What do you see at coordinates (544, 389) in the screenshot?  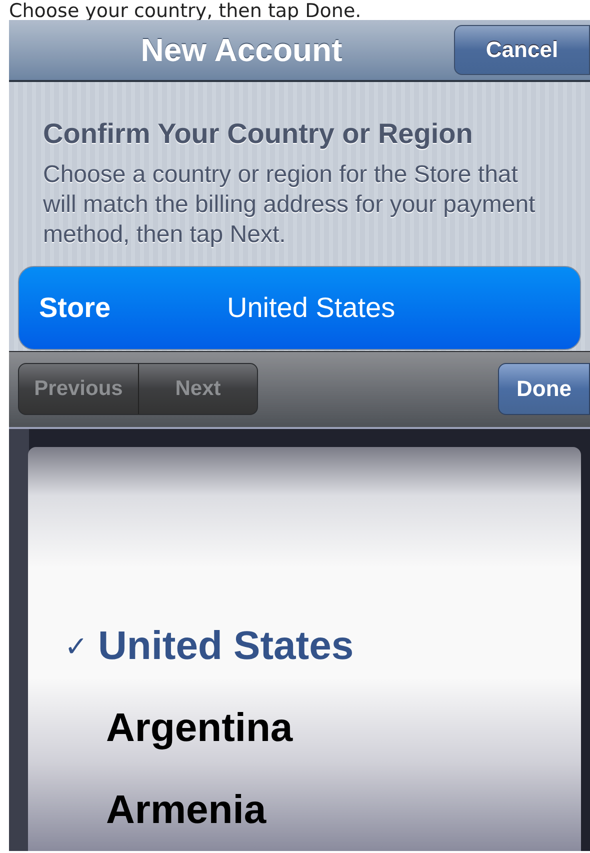 I see `done-button: Done` at bounding box center [544, 389].